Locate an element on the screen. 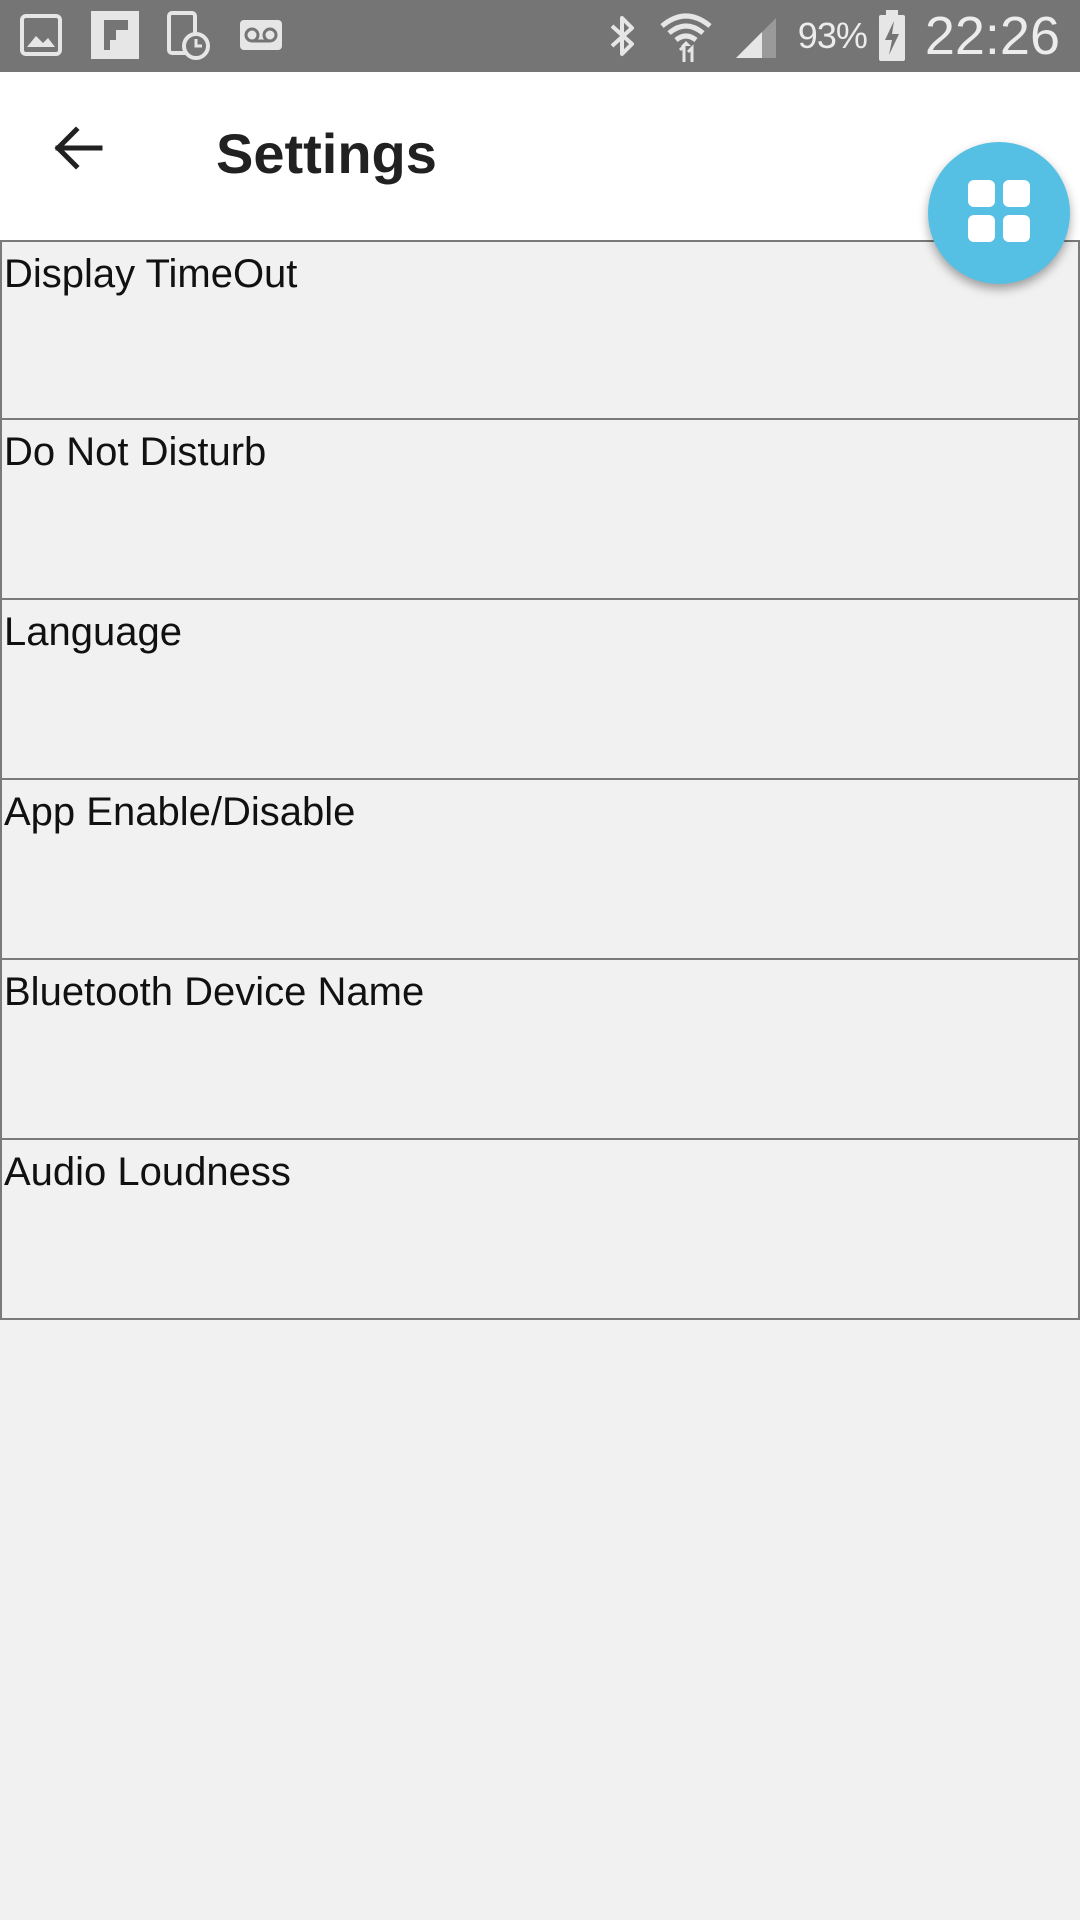 The width and height of the screenshot is (1080, 1920). flipboard-icon is located at coordinates (115, 35).